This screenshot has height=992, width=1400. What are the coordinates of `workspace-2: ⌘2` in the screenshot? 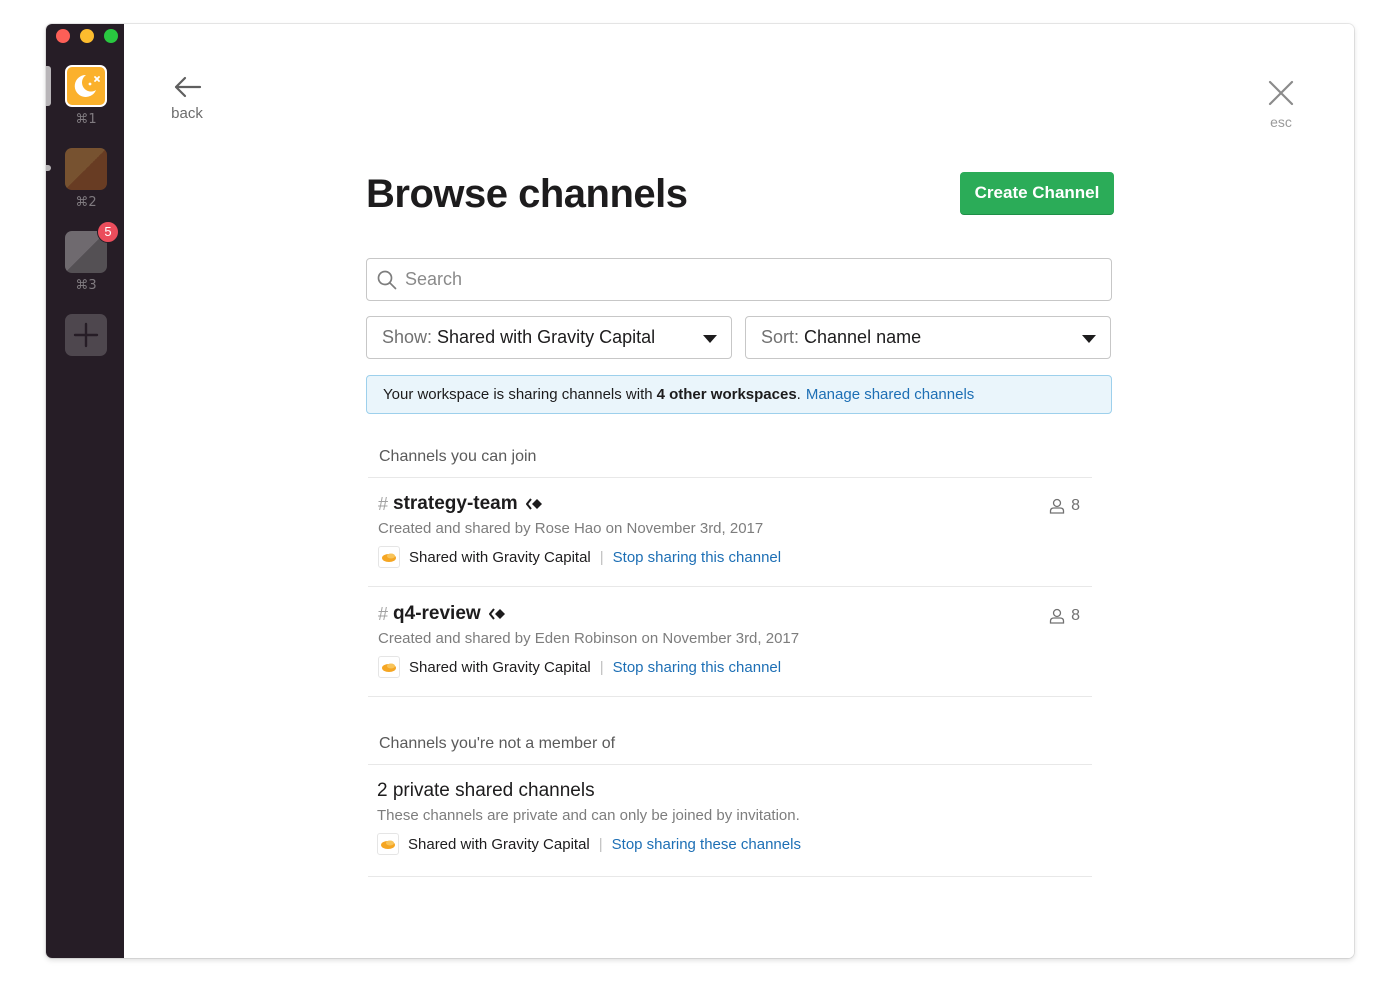 It's located at (86, 179).